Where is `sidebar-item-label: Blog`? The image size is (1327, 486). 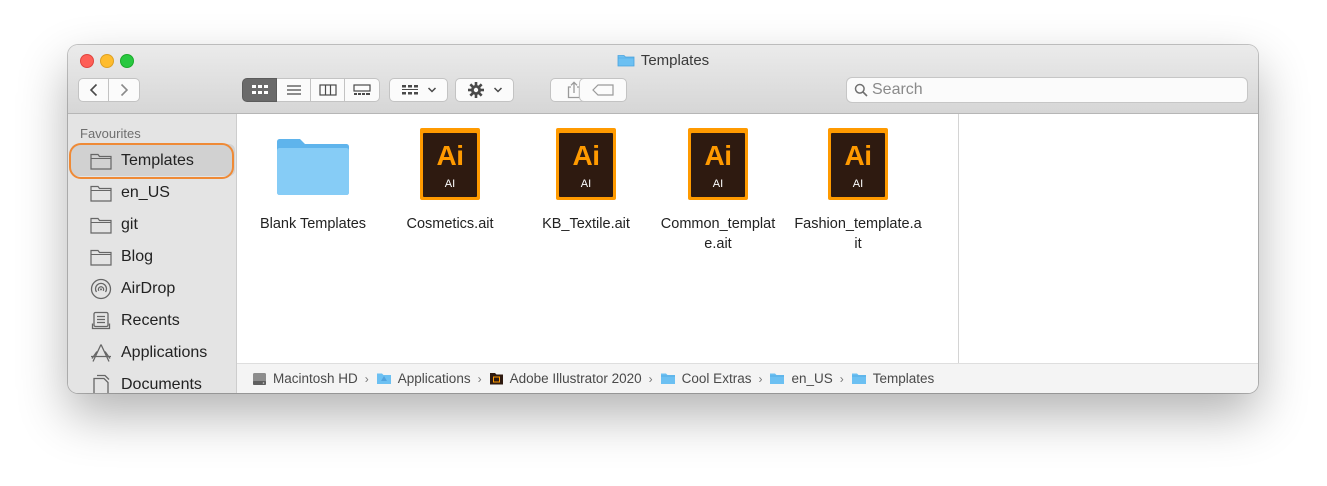
sidebar-item-label: Blog is located at coordinates (137, 256).